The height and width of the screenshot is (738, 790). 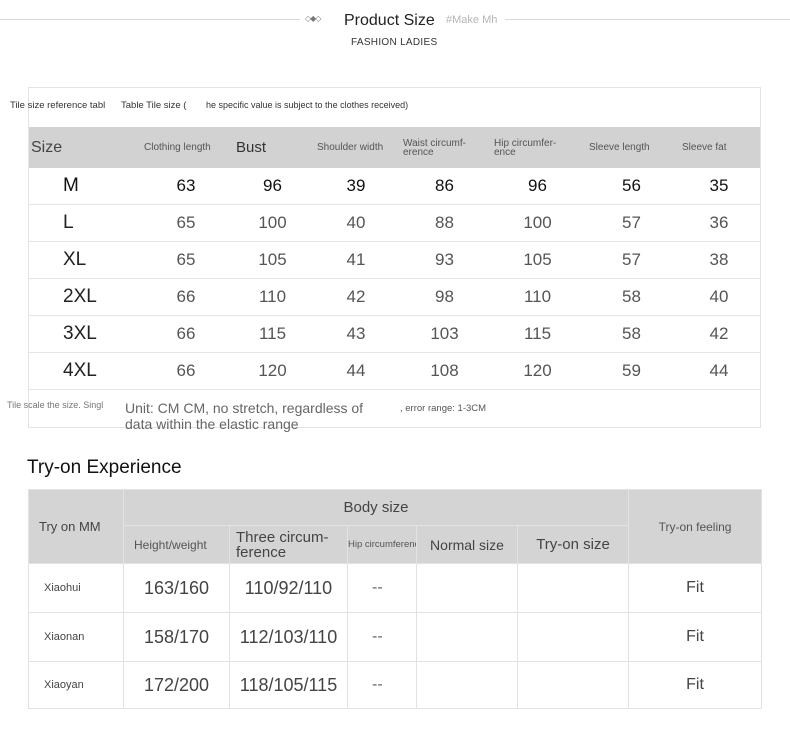 I want to click on three-circumference-cell: 112/103/110, so click(x=288, y=637).